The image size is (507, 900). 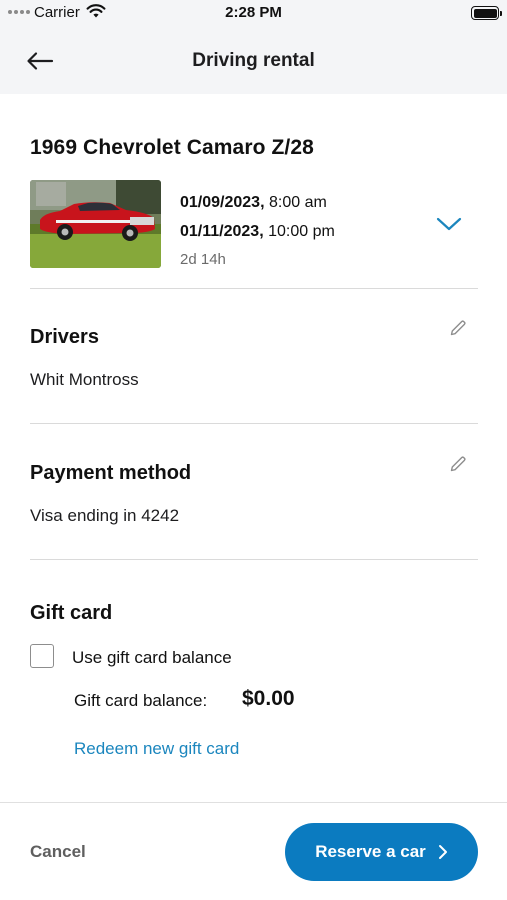 I want to click on payment-value: Visa ending in 4242, so click(x=105, y=515).